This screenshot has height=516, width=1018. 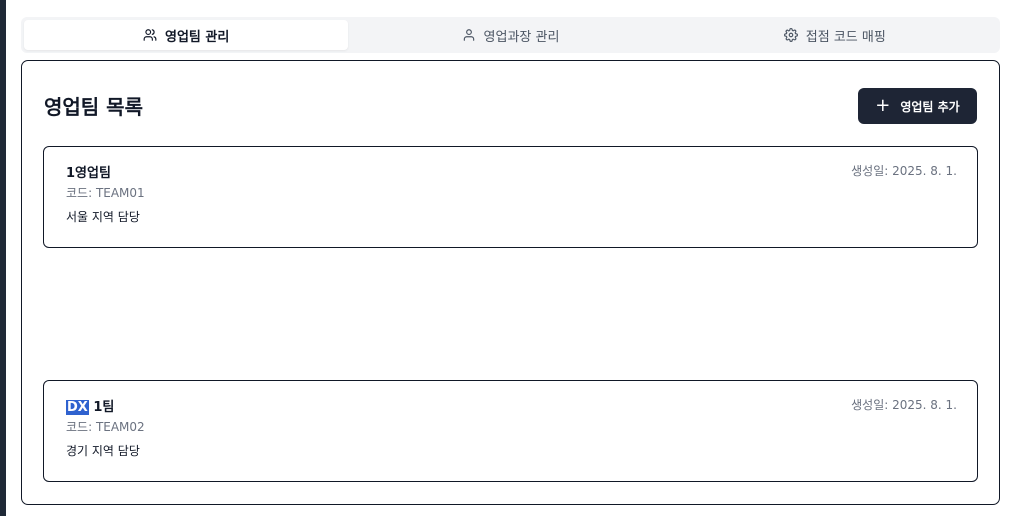 What do you see at coordinates (105, 193) in the screenshot?
I see `team-code: 코드: TEAM01` at bounding box center [105, 193].